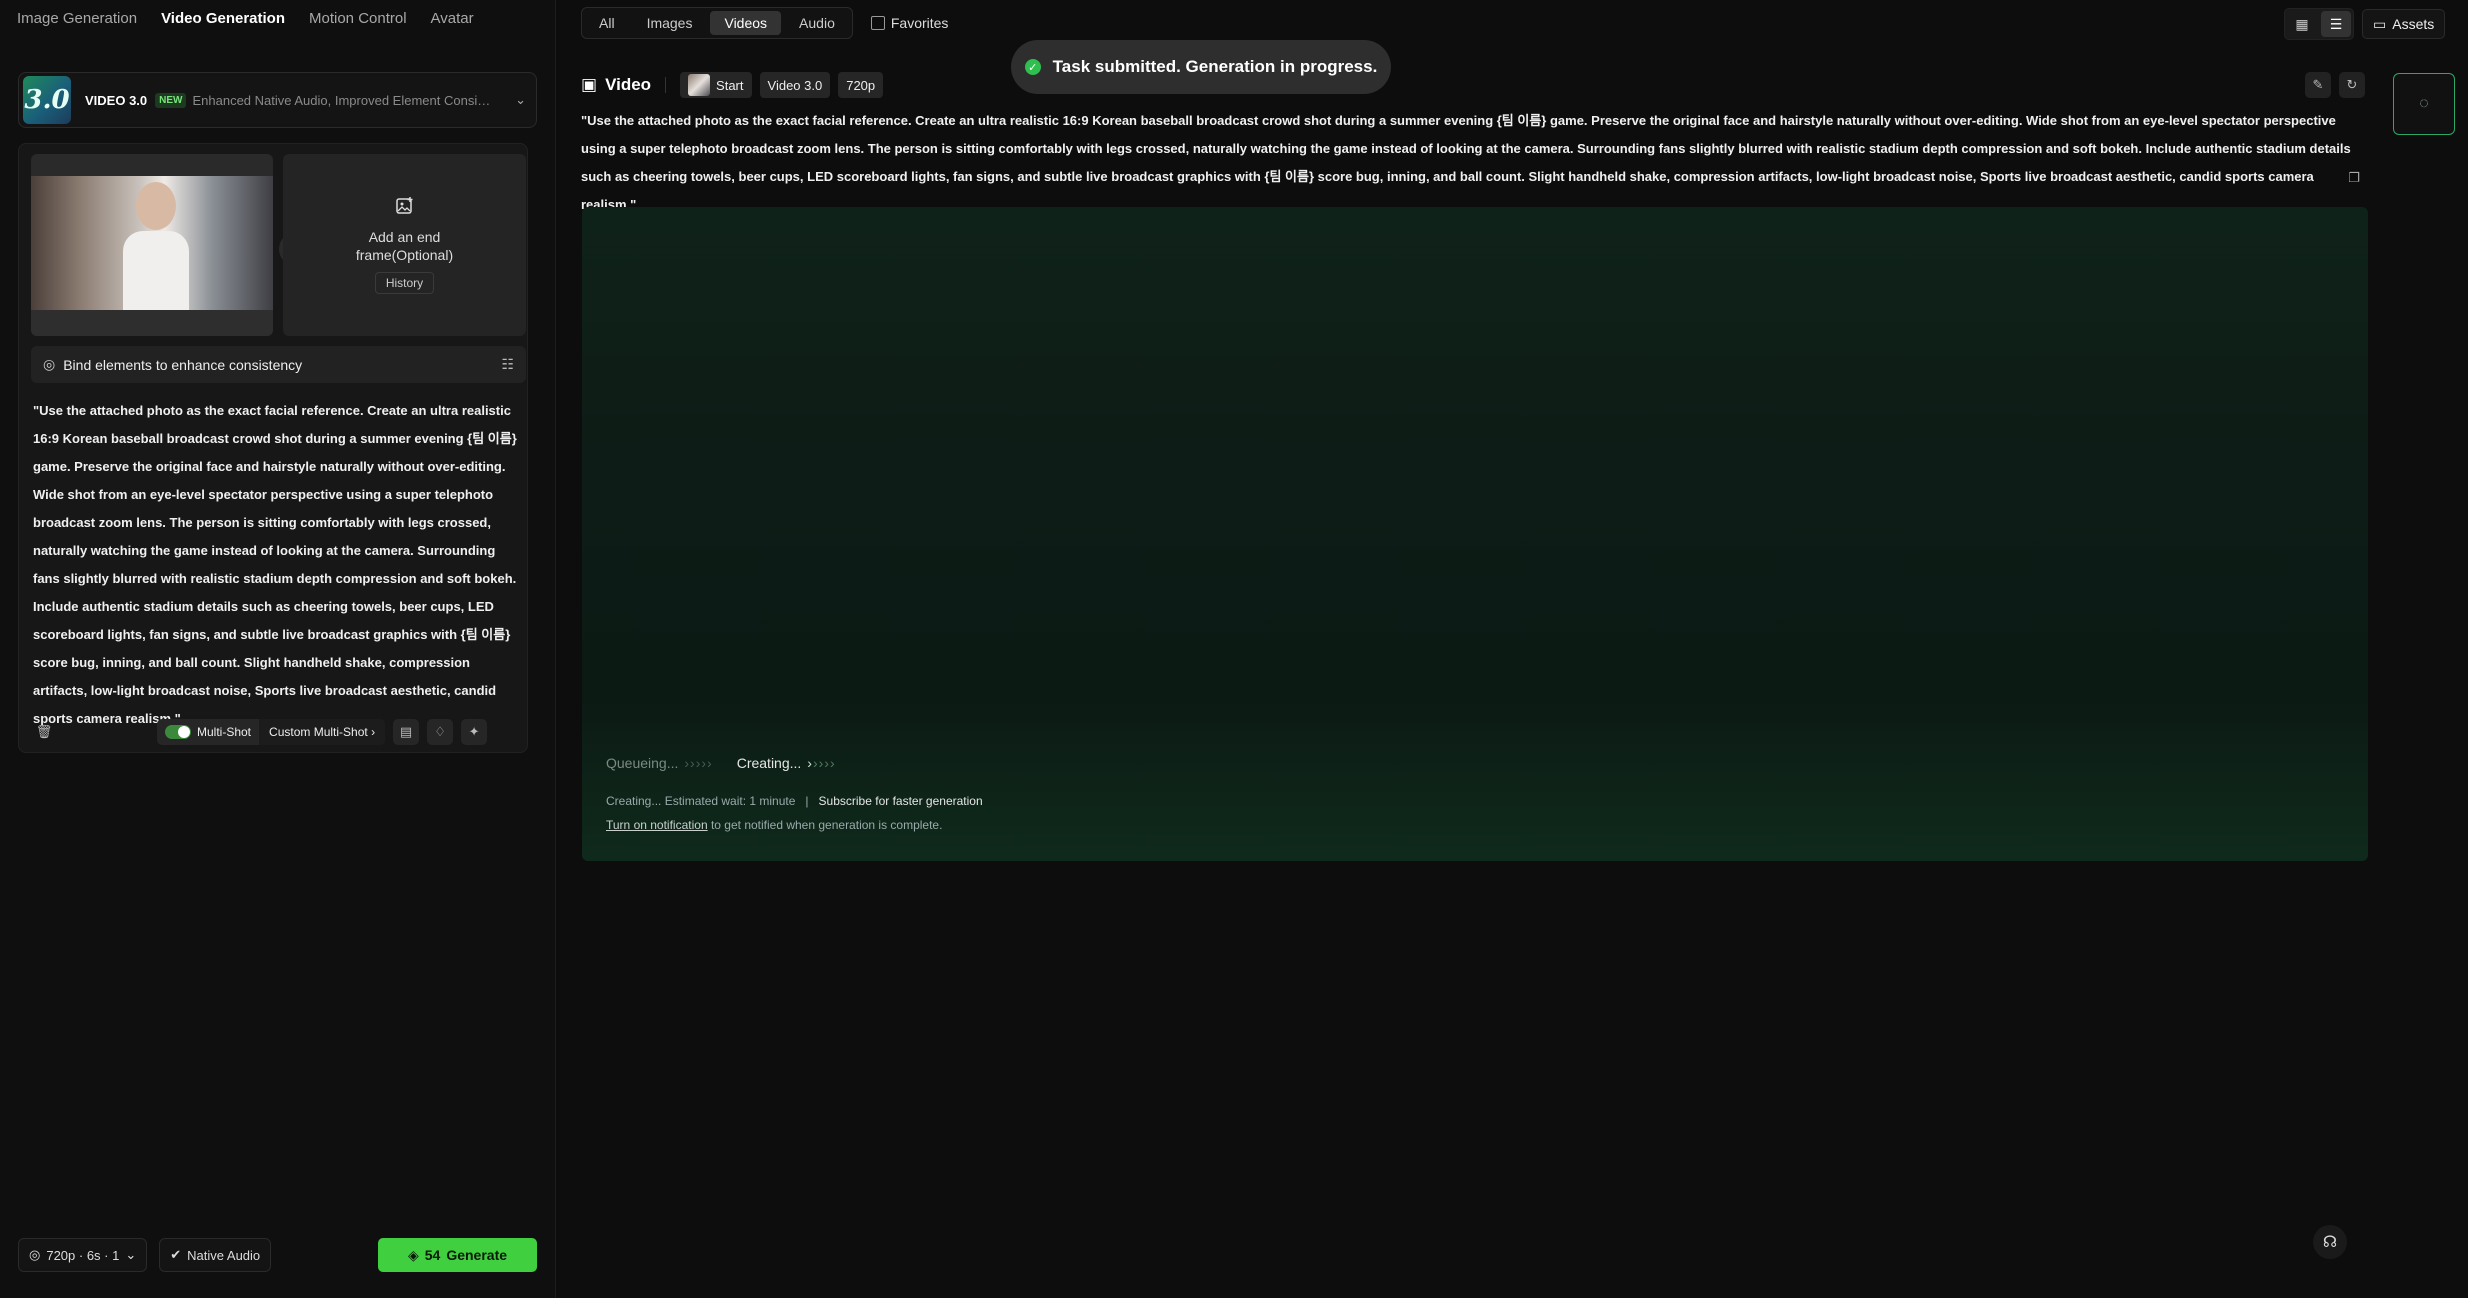 The image size is (2468, 1298). What do you see at coordinates (821, 763) in the screenshot?
I see `create-arrows: ›››››` at bounding box center [821, 763].